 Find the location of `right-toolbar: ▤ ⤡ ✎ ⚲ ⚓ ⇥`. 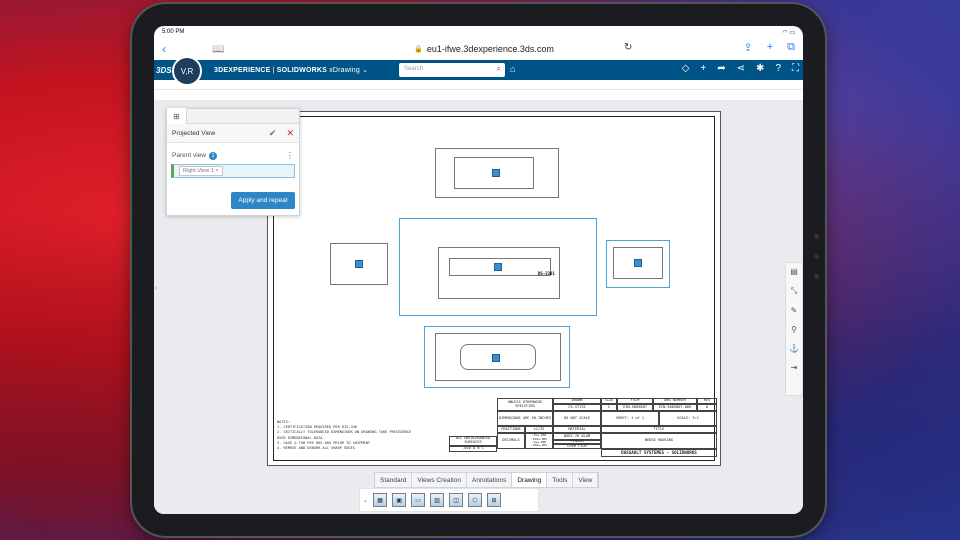

right-toolbar: ▤ ⤡ ✎ ⚲ ⚓ ⇥ is located at coordinates (794, 329).